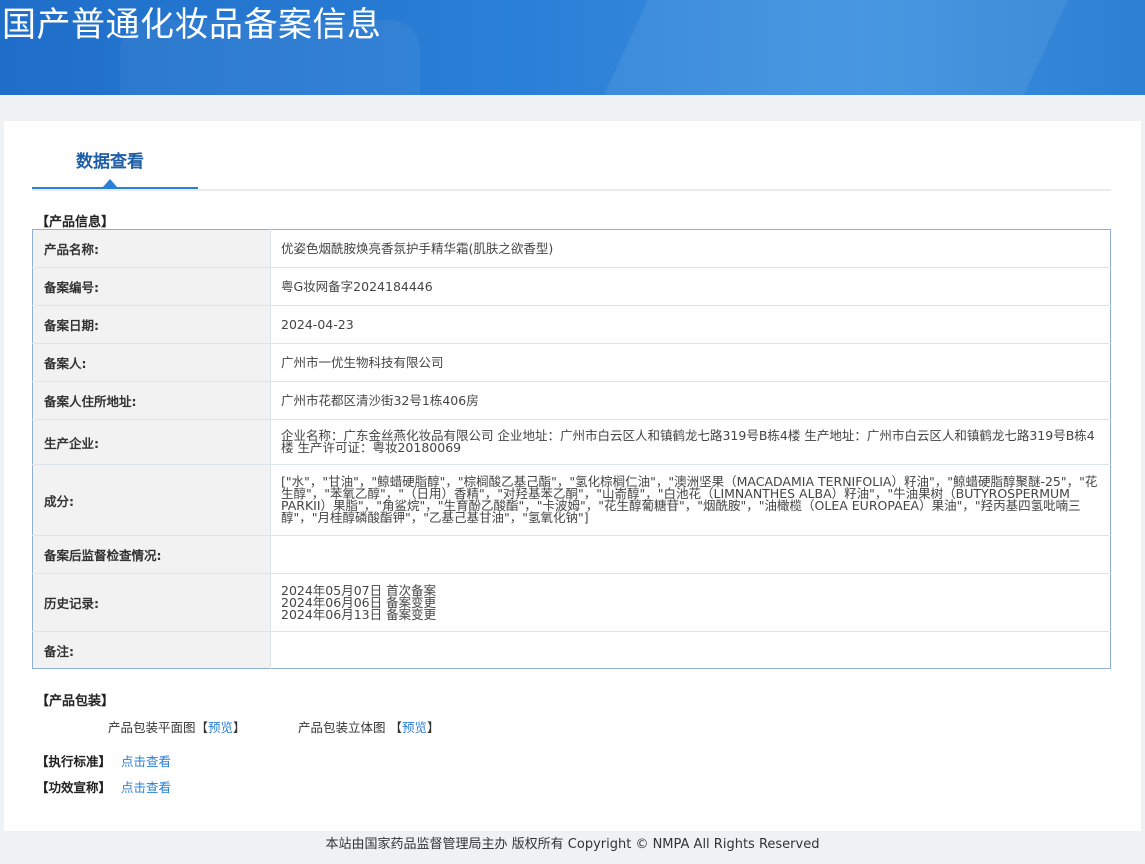 The image size is (1145, 864). I want to click on packaging-stereo-item: 产品包装立体图 【预览】, so click(369, 726).